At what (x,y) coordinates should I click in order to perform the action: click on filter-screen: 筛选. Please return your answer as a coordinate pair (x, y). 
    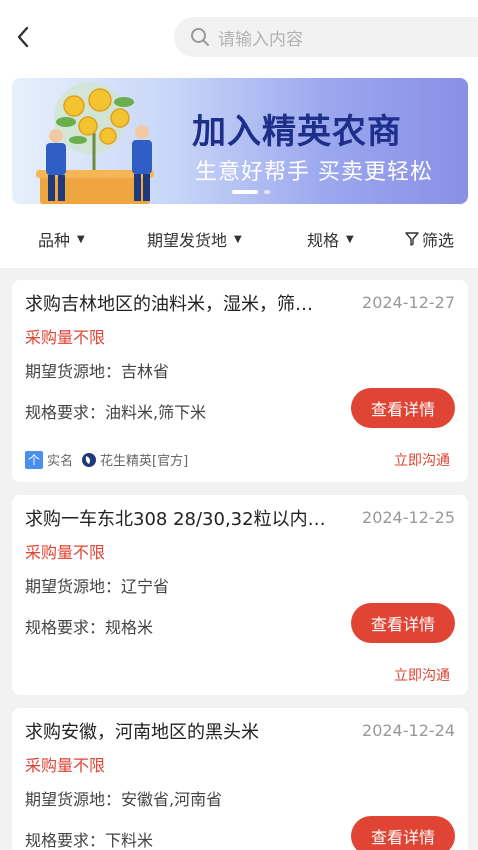
    Looking at the image, I should click on (429, 239).